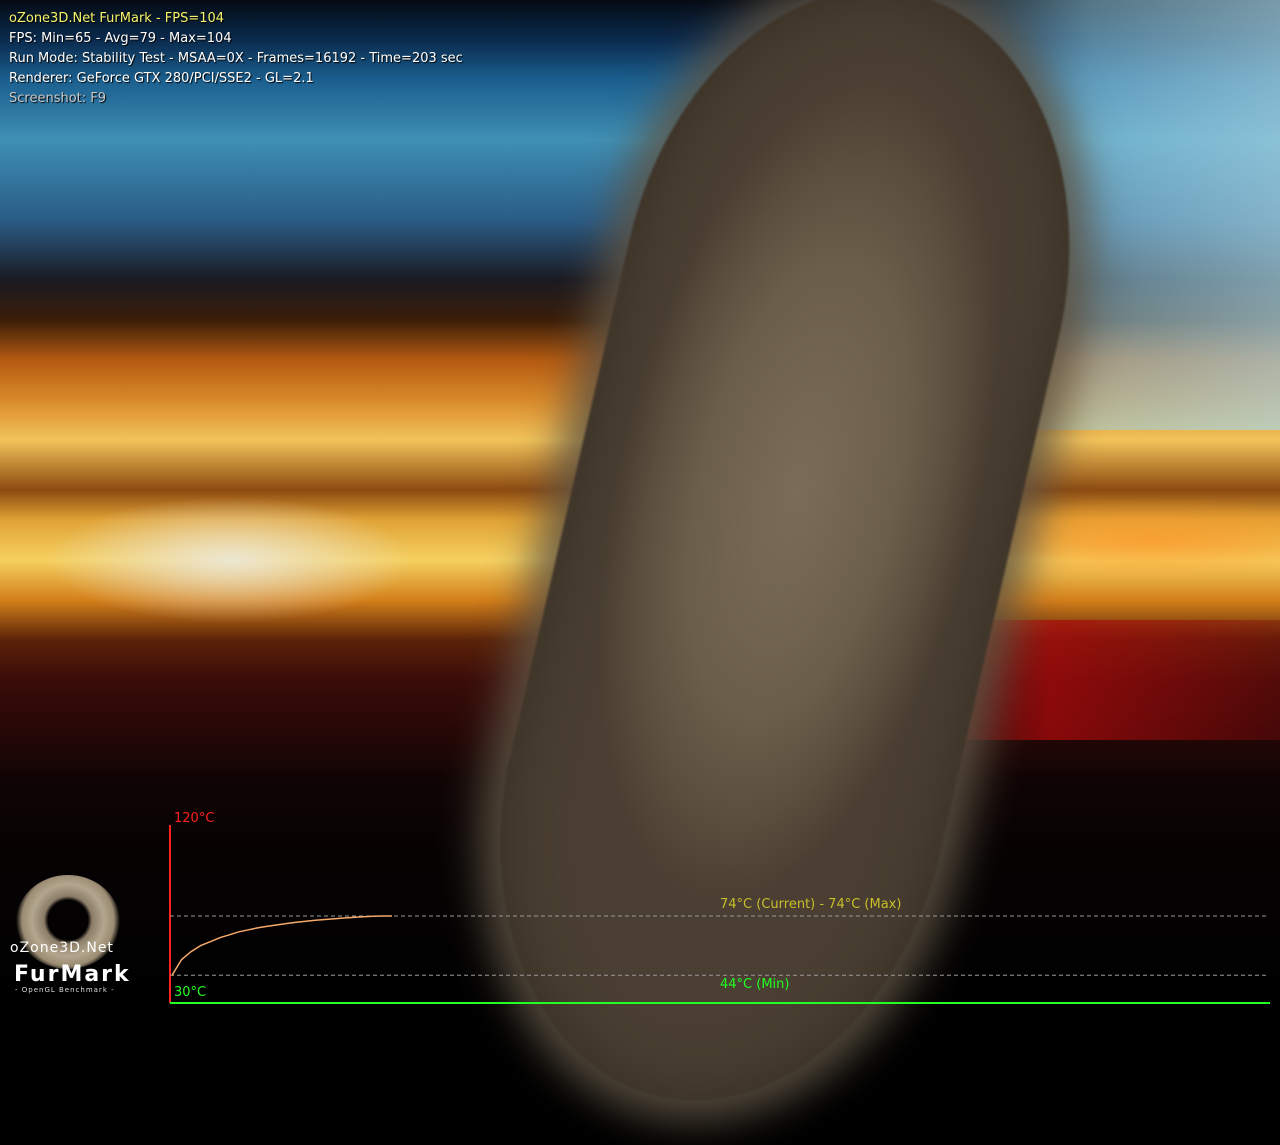 The height and width of the screenshot is (1145, 1280). Describe the element at coordinates (194, 818) in the screenshot. I see `graph-max-temp-label: 120°C` at that location.